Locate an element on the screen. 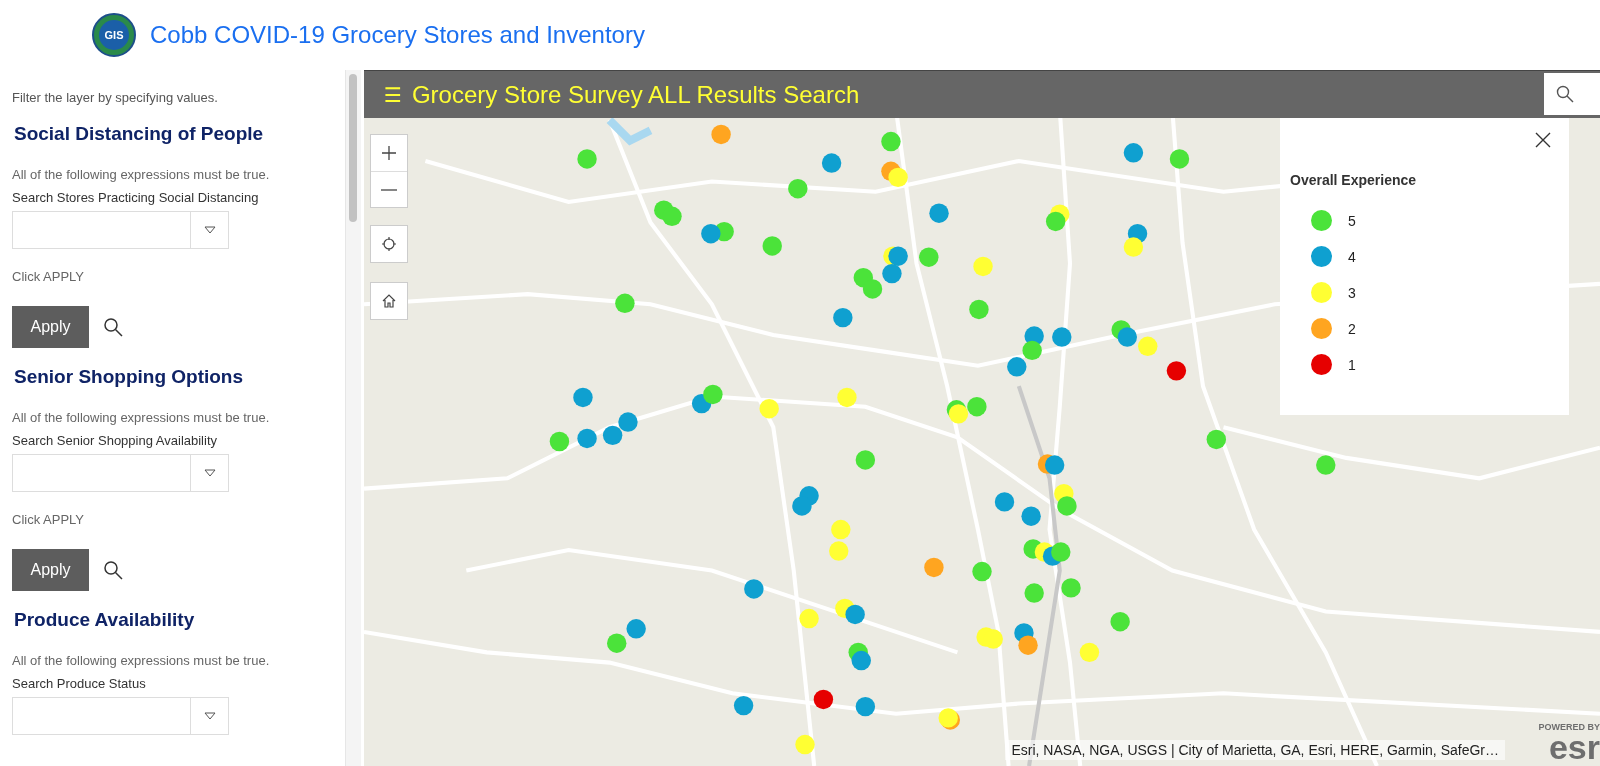  search-button is located at coordinates (1572, 94).